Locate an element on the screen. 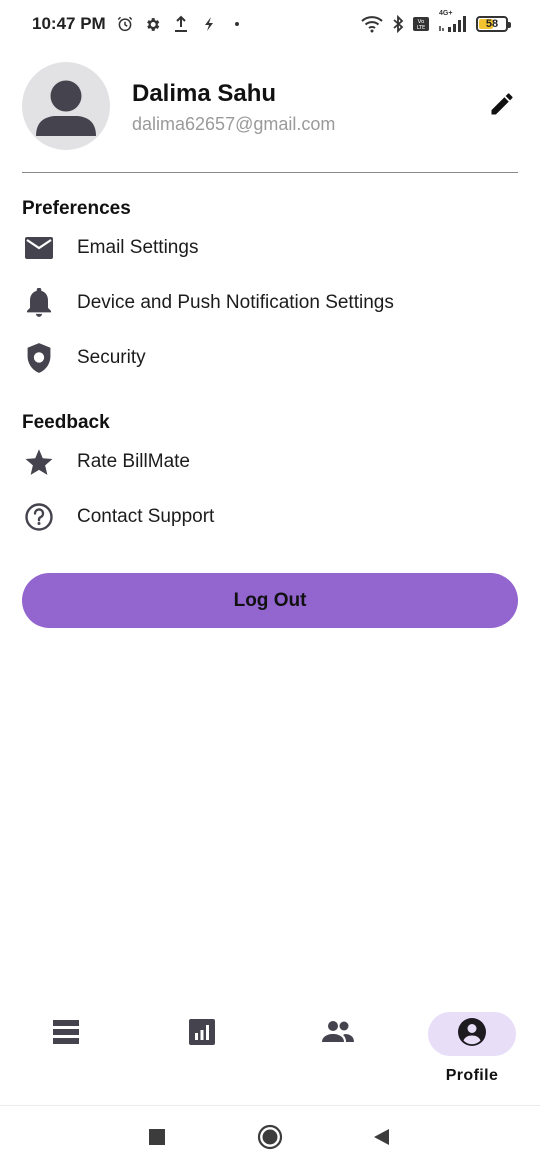  feedback-section-title: Feedback is located at coordinates (66, 422).